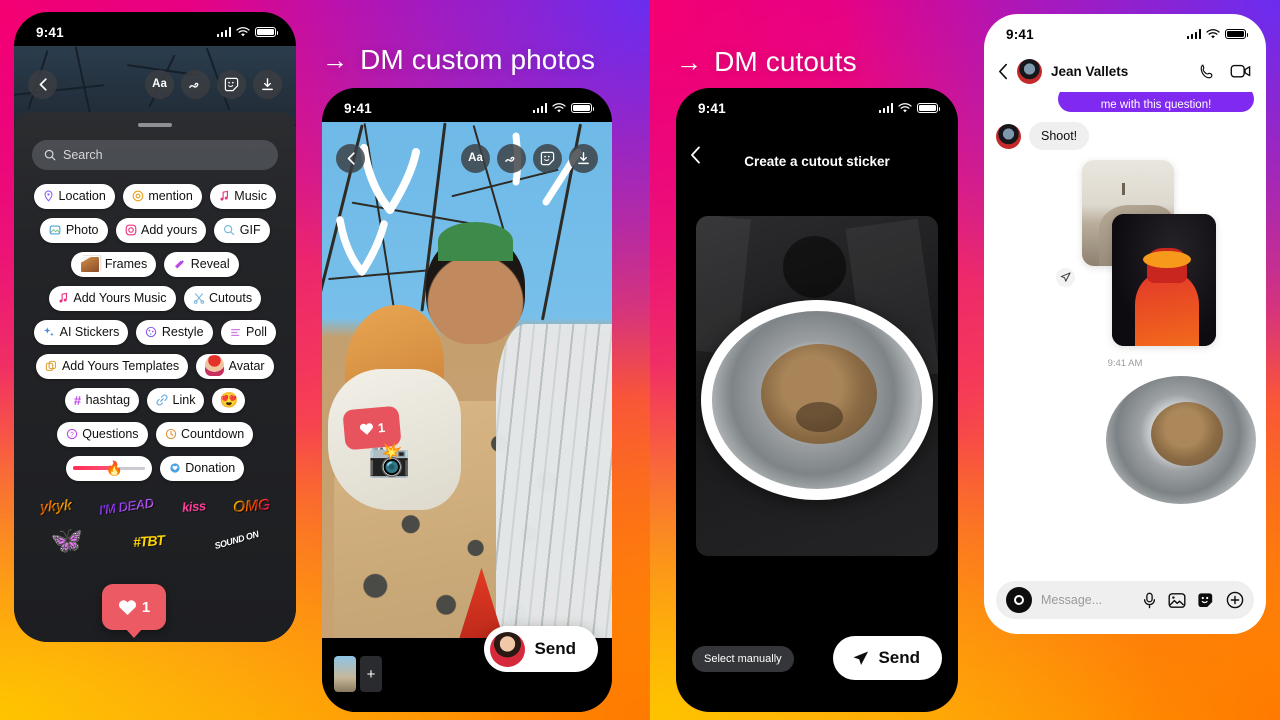 The width and height of the screenshot is (1280, 720). What do you see at coordinates (102, 400) in the screenshot?
I see `sticker-chip-hashtag: # hashtag` at bounding box center [102, 400].